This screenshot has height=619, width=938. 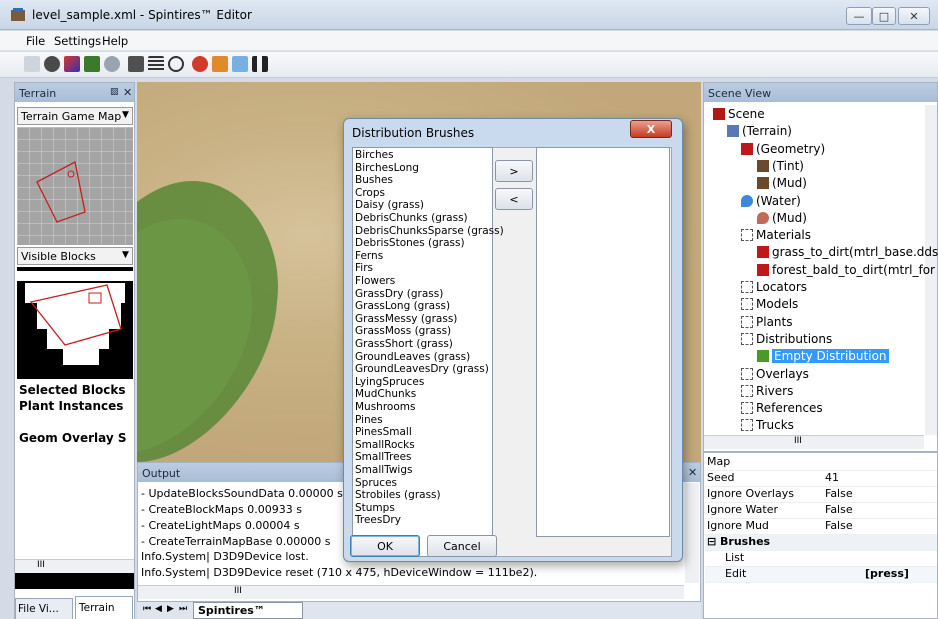 What do you see at coordinates (859, 16) in the screenshot?
I see `minimize-button: —` at bounding box center [859, 16].